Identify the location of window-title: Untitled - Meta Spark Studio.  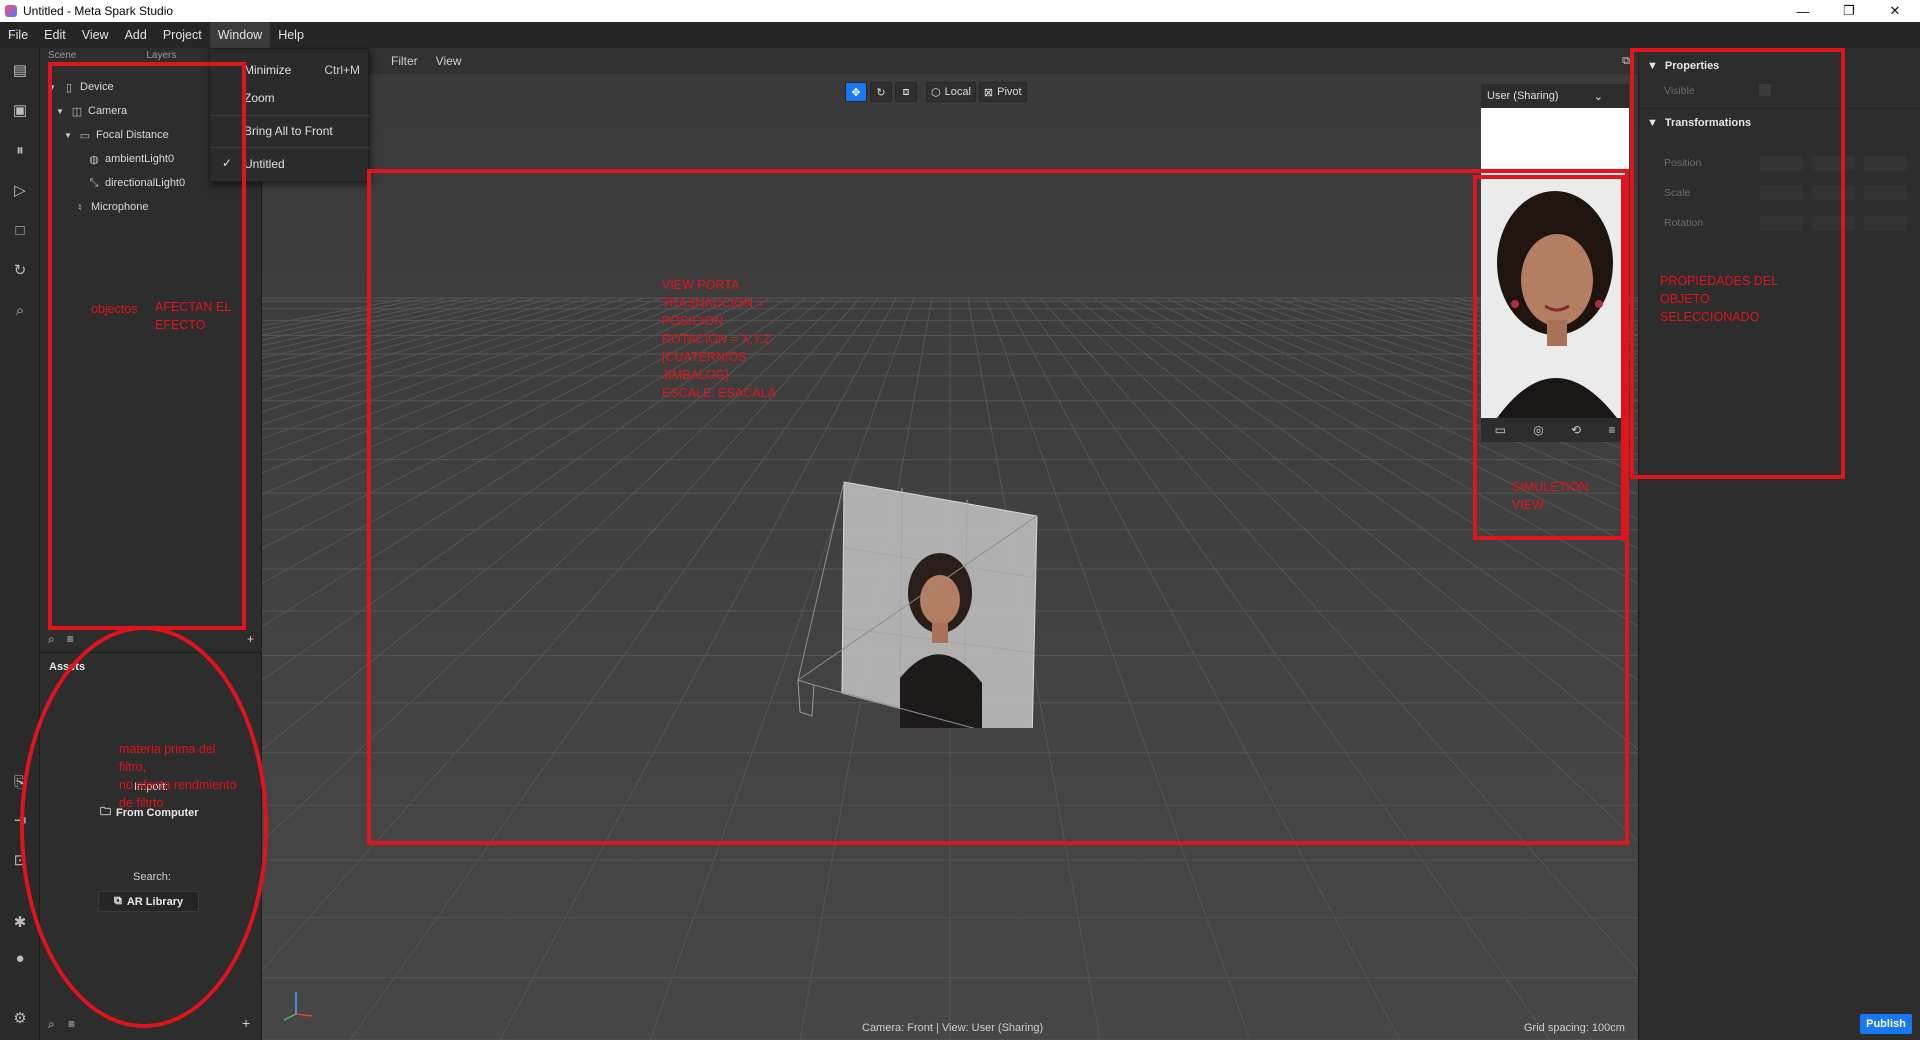
(98, 11).